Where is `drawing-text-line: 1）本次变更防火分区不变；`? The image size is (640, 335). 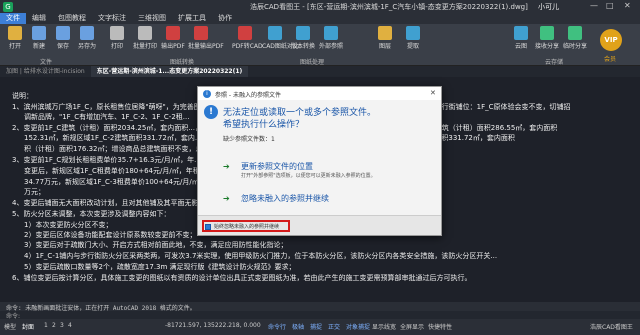
drawing-text-line: 1）本次变更防火分区不变； is located at coordinates (68, 225).